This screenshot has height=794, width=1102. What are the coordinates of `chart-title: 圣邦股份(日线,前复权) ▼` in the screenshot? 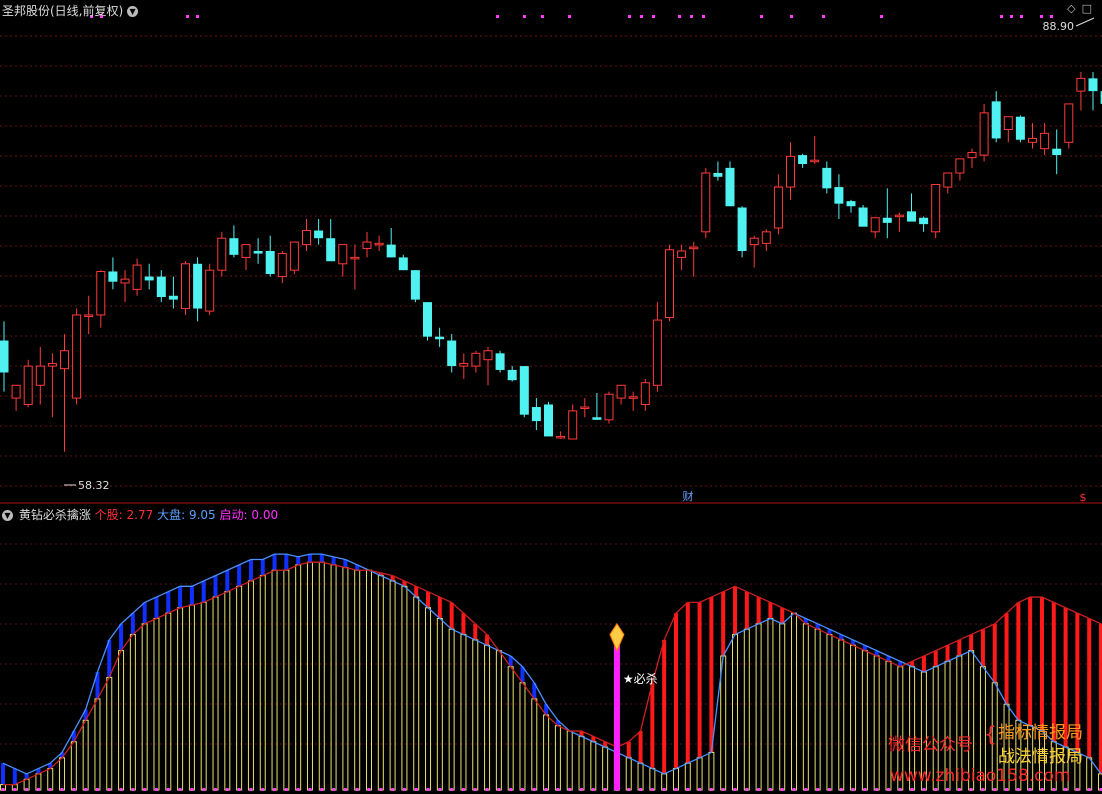 It's located at (71, 10).